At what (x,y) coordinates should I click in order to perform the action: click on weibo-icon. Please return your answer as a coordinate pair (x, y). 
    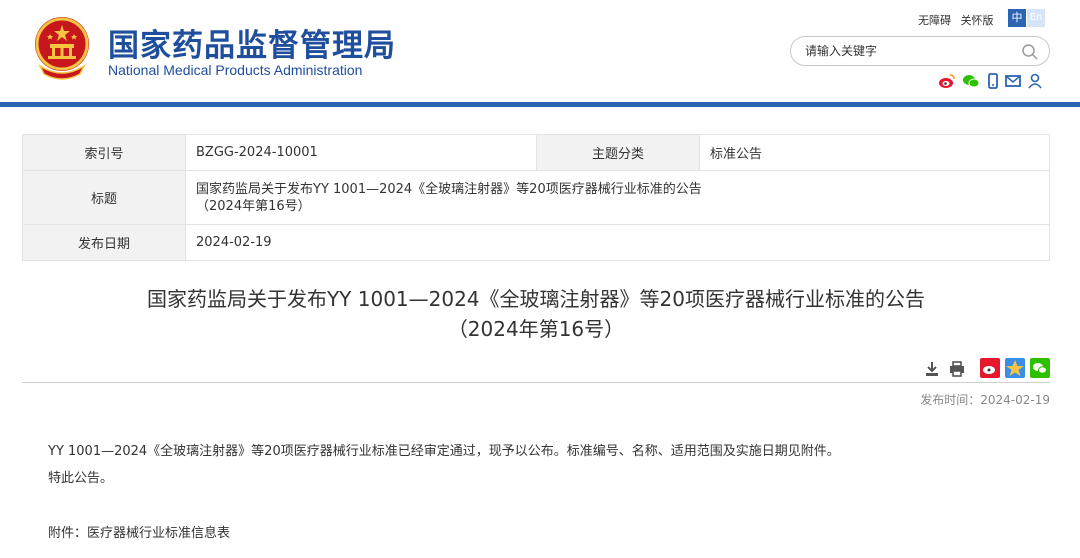
    Looking at the image, I should click on (947, 81).